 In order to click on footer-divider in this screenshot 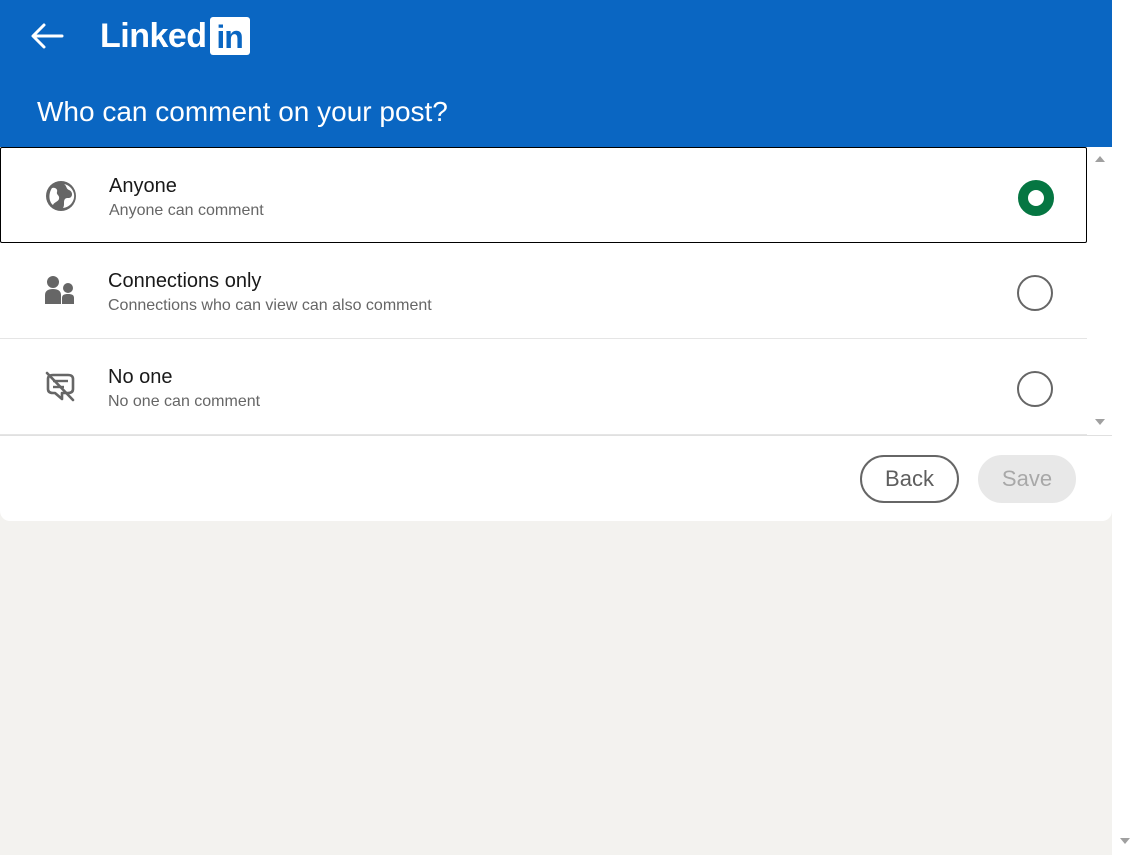, I will do `click(556, 435)`.